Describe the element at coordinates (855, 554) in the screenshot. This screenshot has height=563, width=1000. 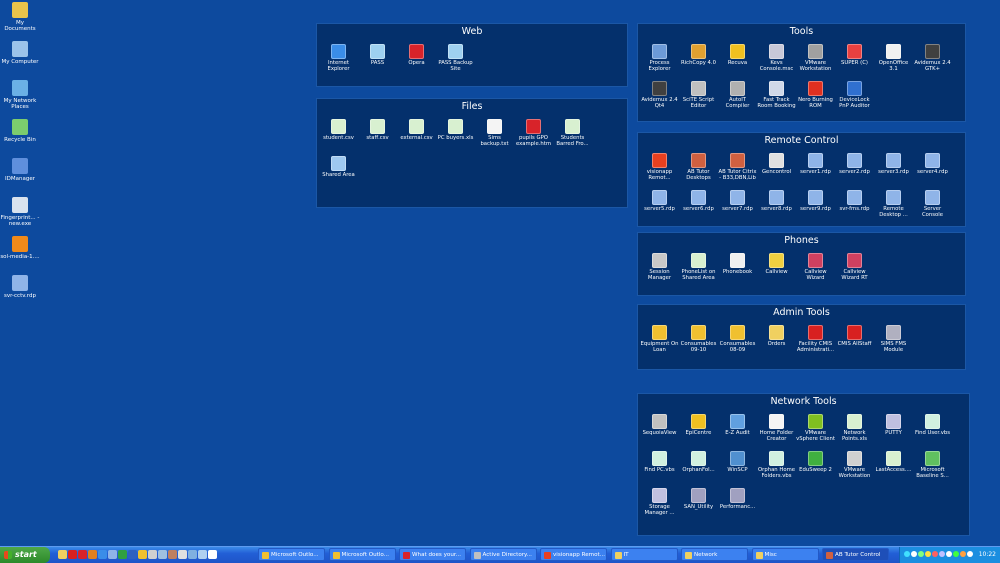
I see `taskbar-button: AB Tutor Control` at that location.